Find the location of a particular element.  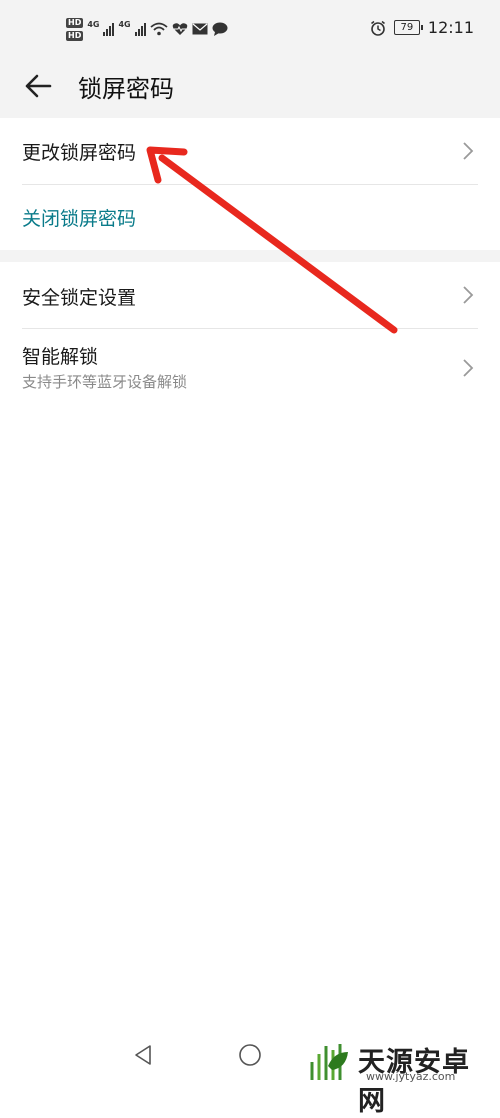

status-bar: HD HD 4G 4G 79 12:11 is located at coordinates (250, 28).